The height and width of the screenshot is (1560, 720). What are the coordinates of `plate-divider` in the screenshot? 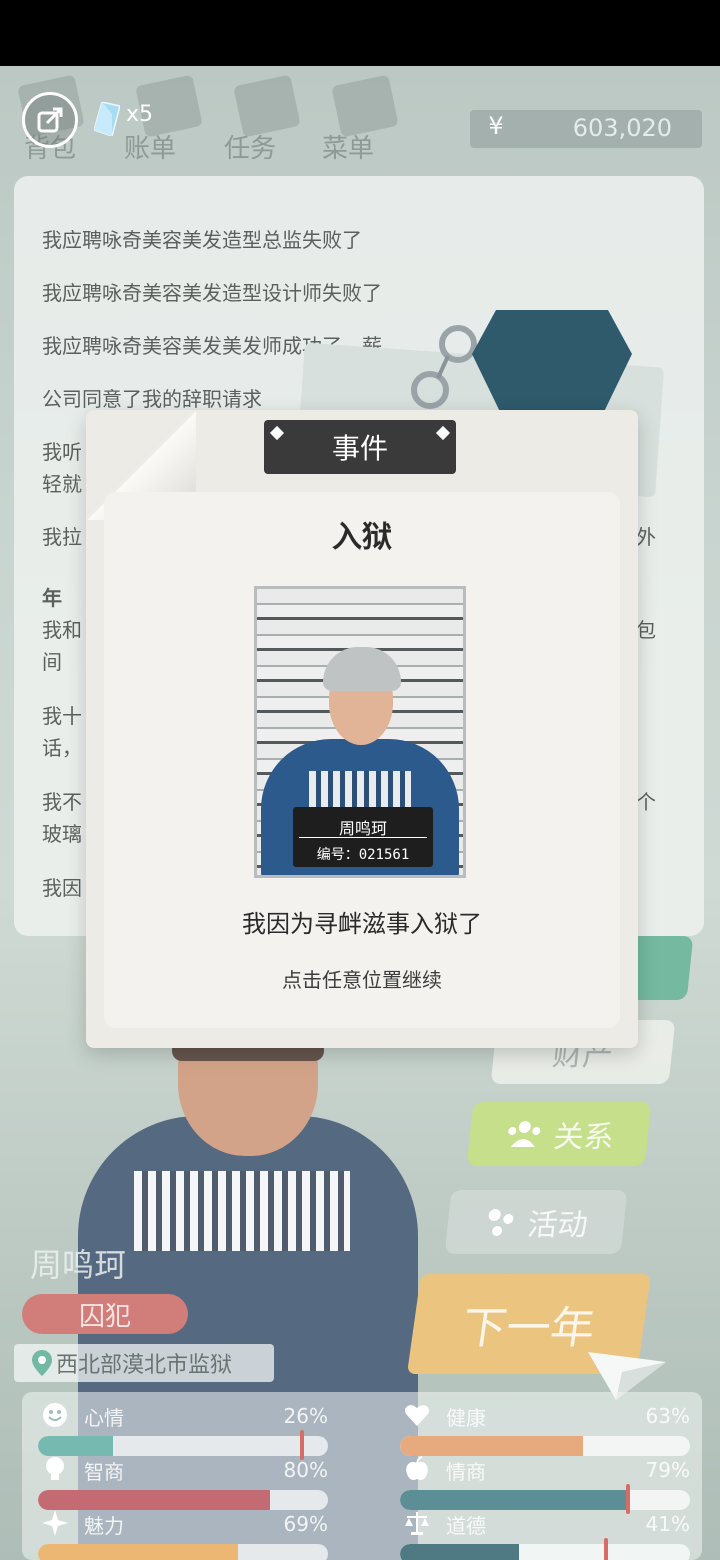 It's located at (363, 837).